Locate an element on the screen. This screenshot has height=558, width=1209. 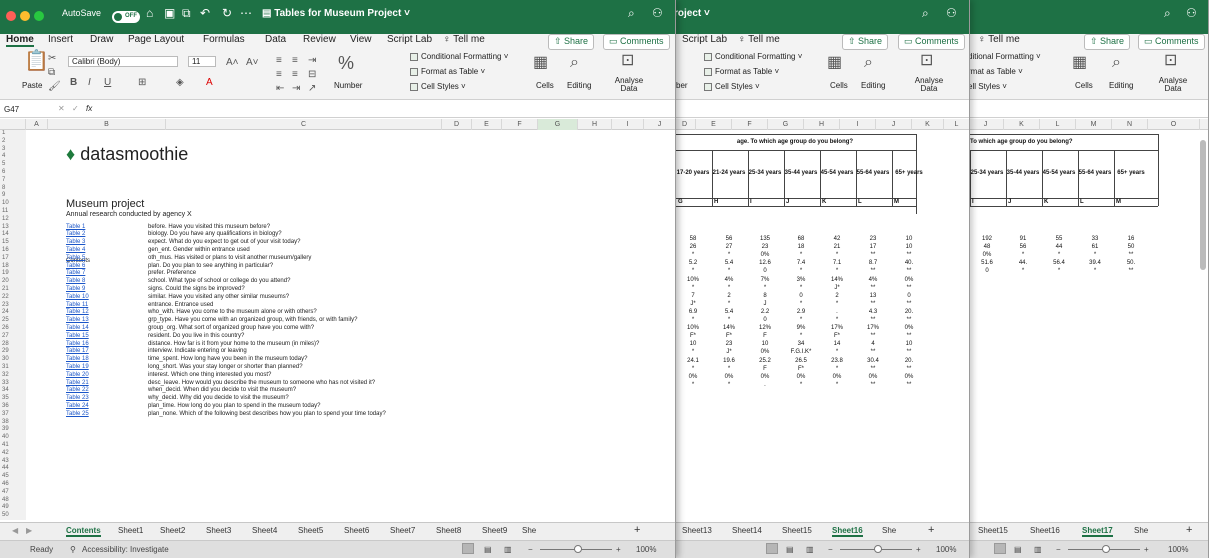
table-link: Table 3 is located at coordinates (75, 243).